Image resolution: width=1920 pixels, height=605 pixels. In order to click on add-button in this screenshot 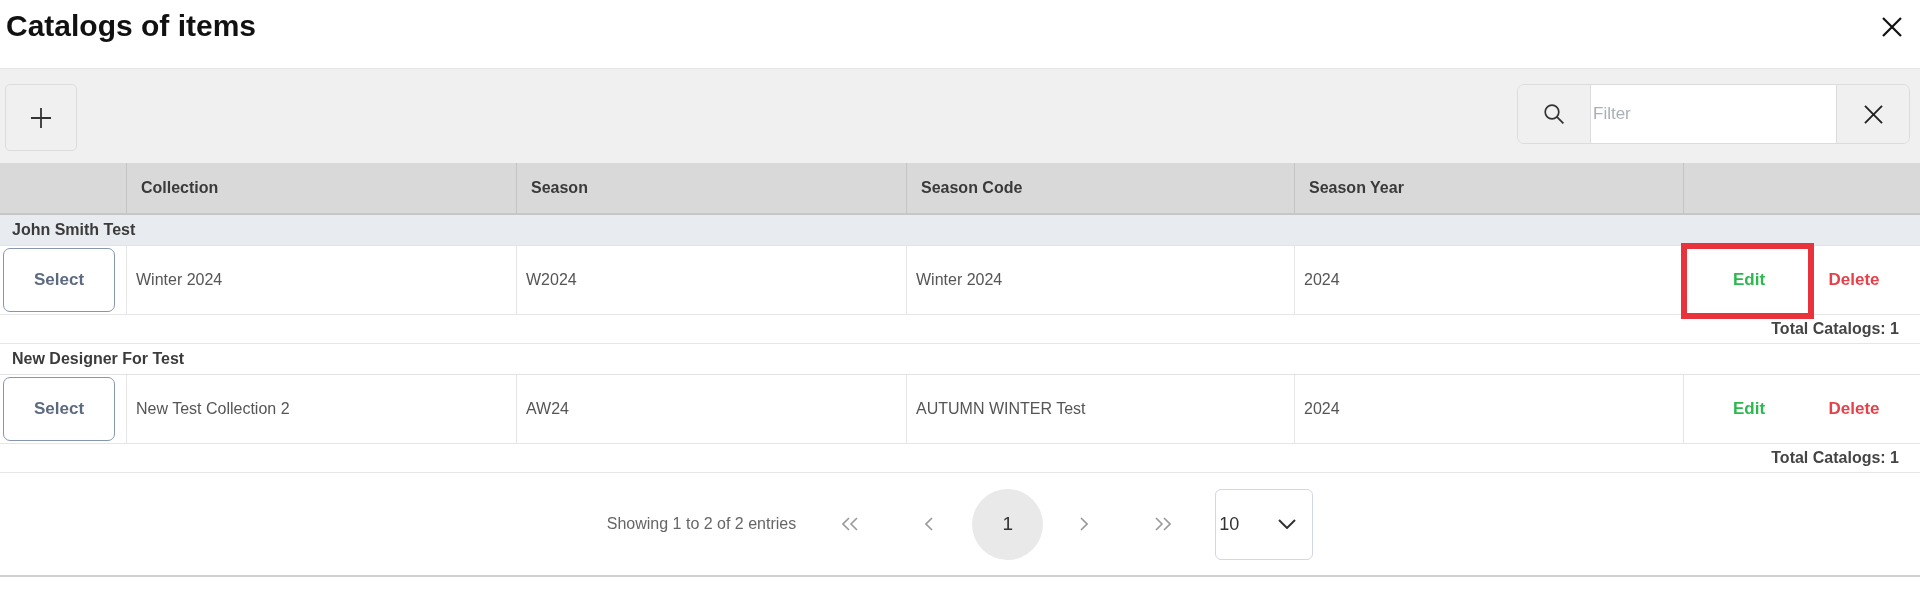, I will do `click(41, 117)`.